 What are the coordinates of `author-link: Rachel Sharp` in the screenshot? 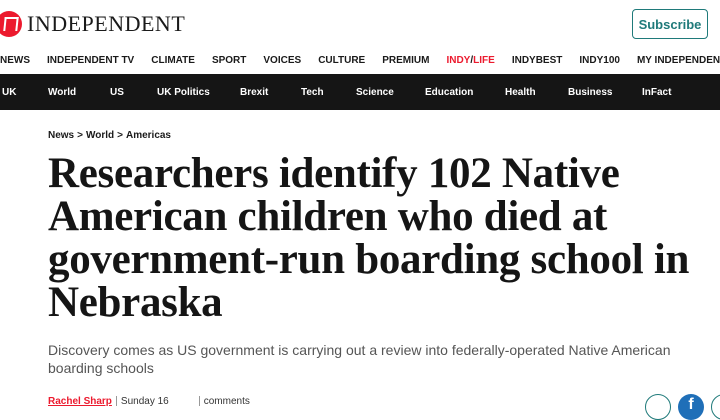 It's located at (80, 401).